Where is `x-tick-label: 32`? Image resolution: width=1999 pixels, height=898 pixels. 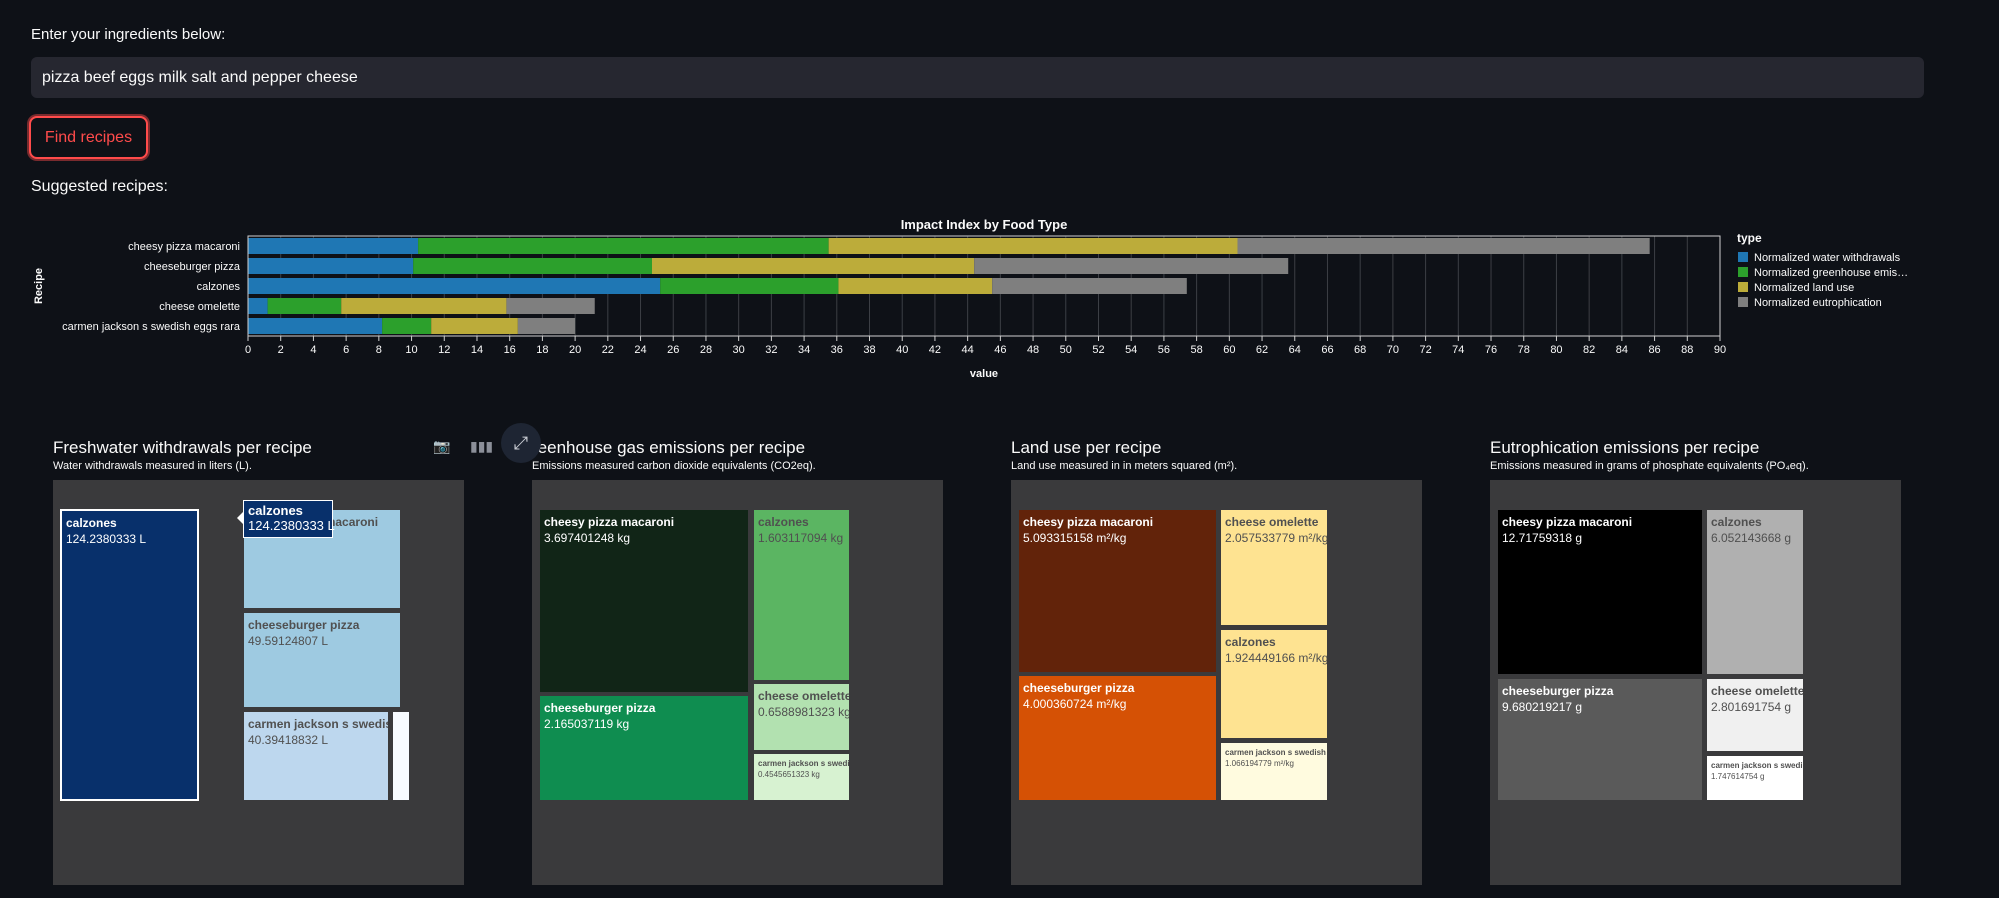
x-tick-label: 32 is located at coordinates (771, 350).